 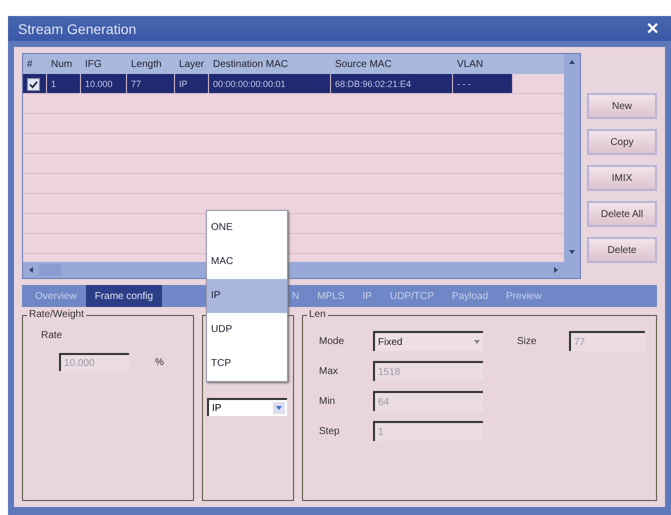 I want to click on layer-dropdown: IP, so click(x=247, y=407).